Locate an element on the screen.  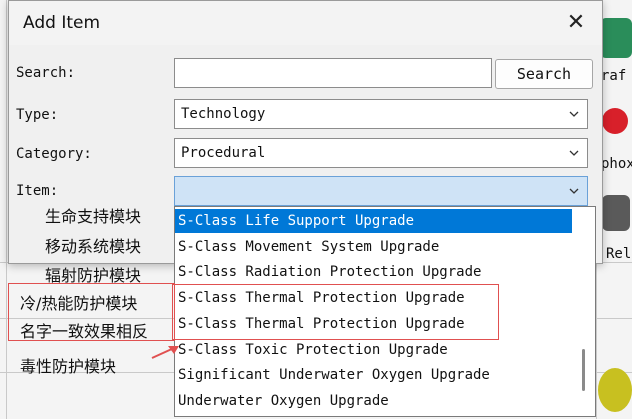
annotation-arrow-icon is located at coordinates (165, 352).